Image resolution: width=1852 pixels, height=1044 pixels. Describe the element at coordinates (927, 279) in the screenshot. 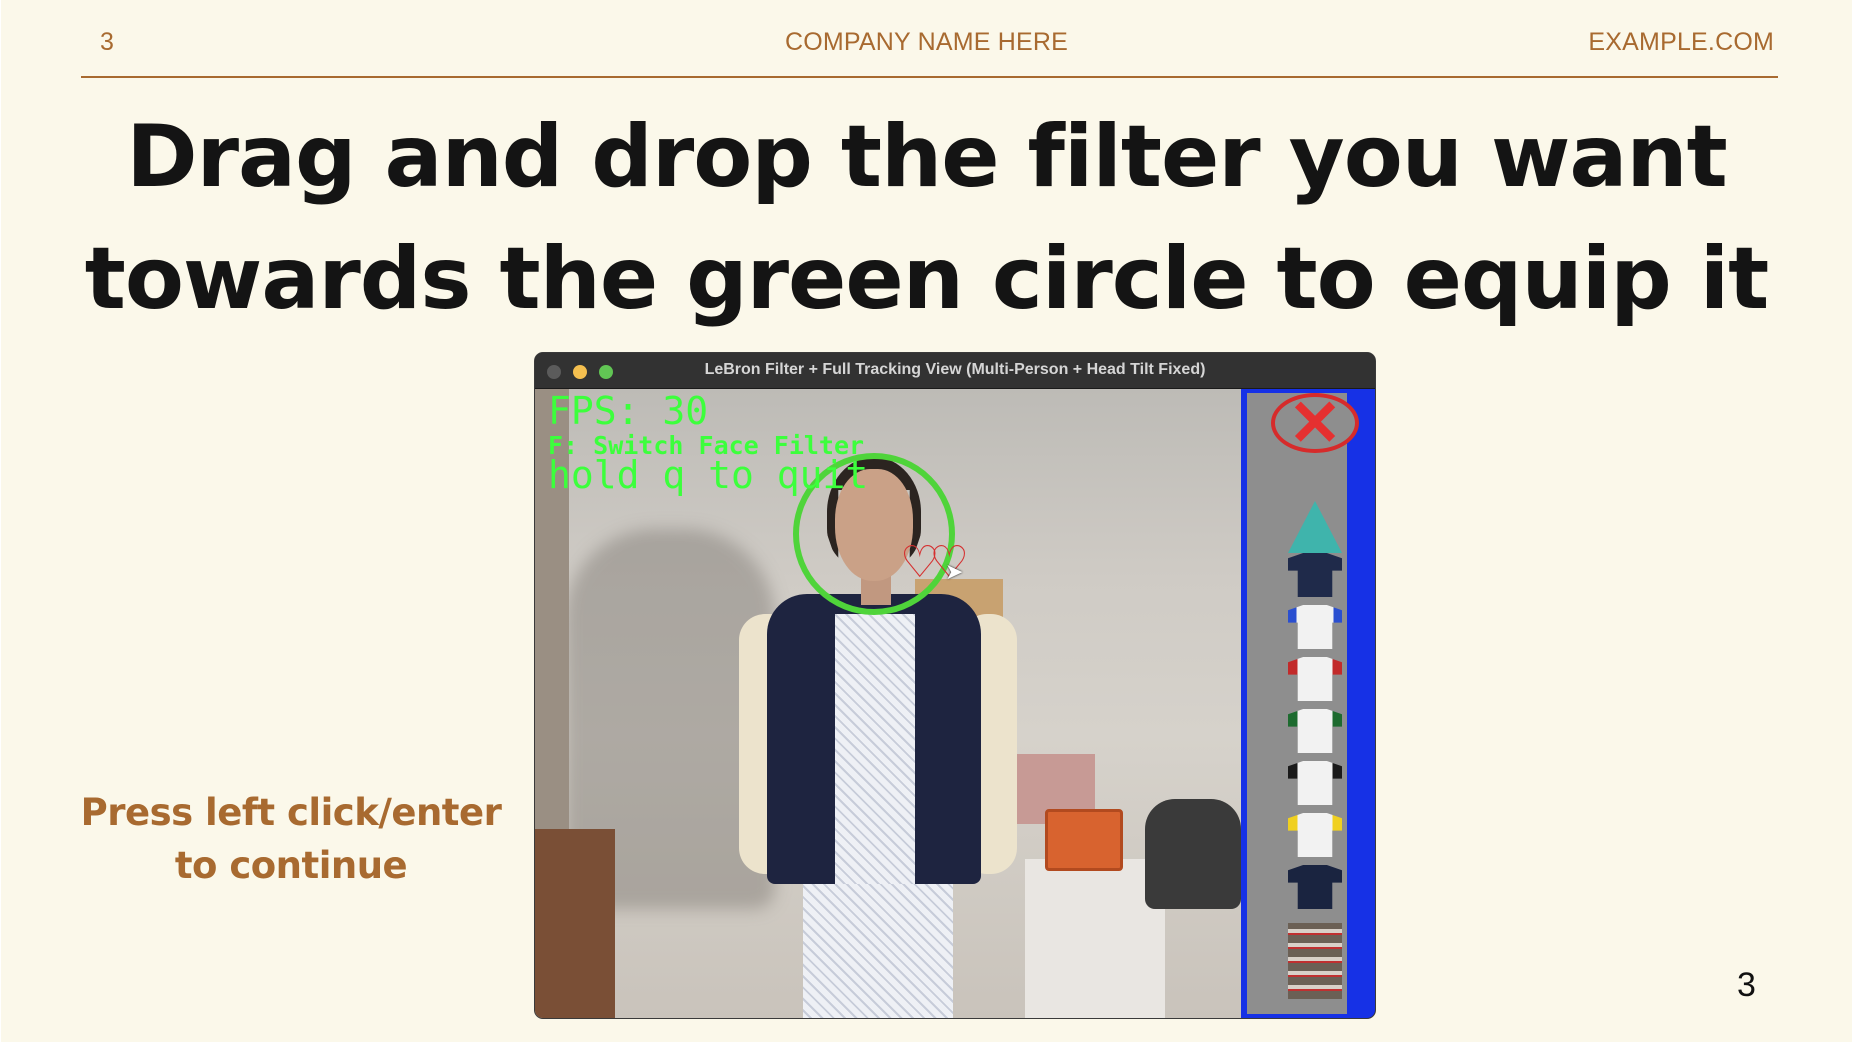

I see `slide-title-line-2: towards the green circle to equip it` at that location.